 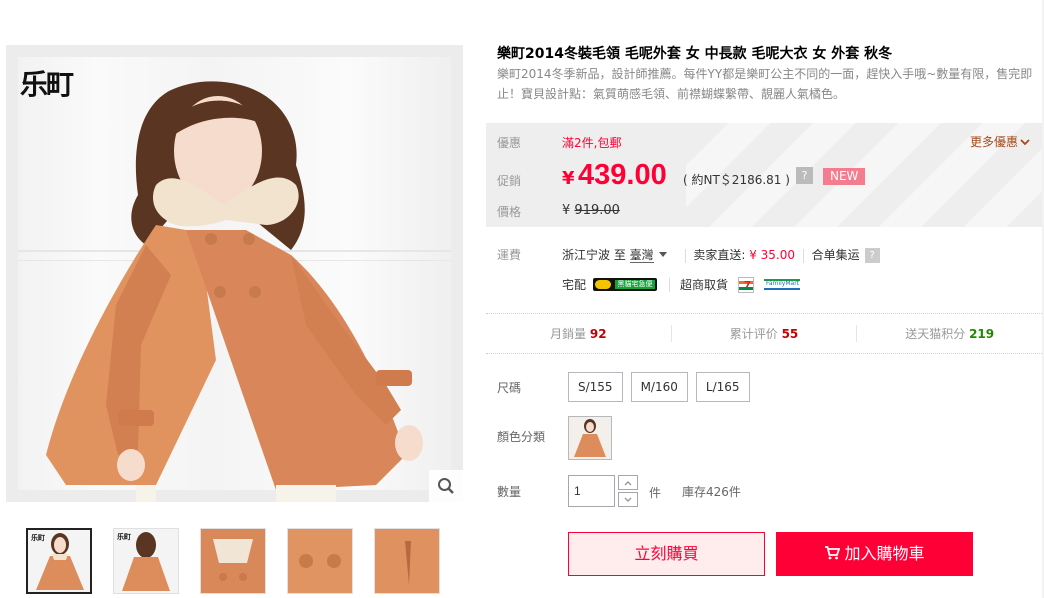 I want to click on stat-monthly-sales: 月銷量 92, so click(x=578, y=333).